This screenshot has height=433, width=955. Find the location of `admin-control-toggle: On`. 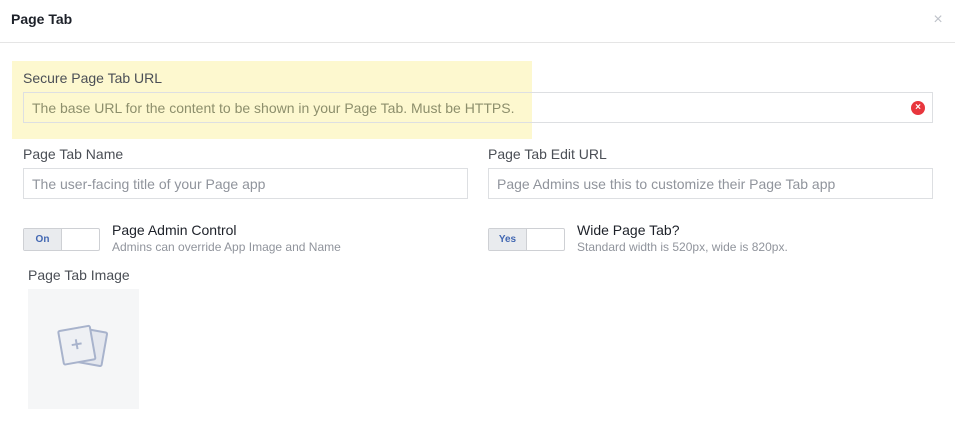

admin-control-toggle: On is located at coordinates (61, 239).